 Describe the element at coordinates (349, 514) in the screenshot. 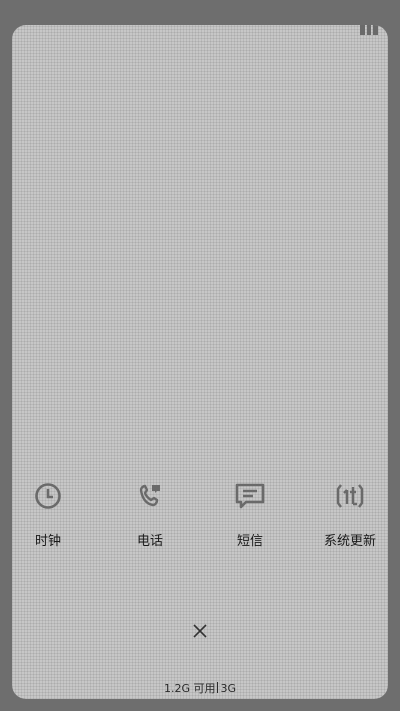

I see `app-system-update: 系统更新` at that location.